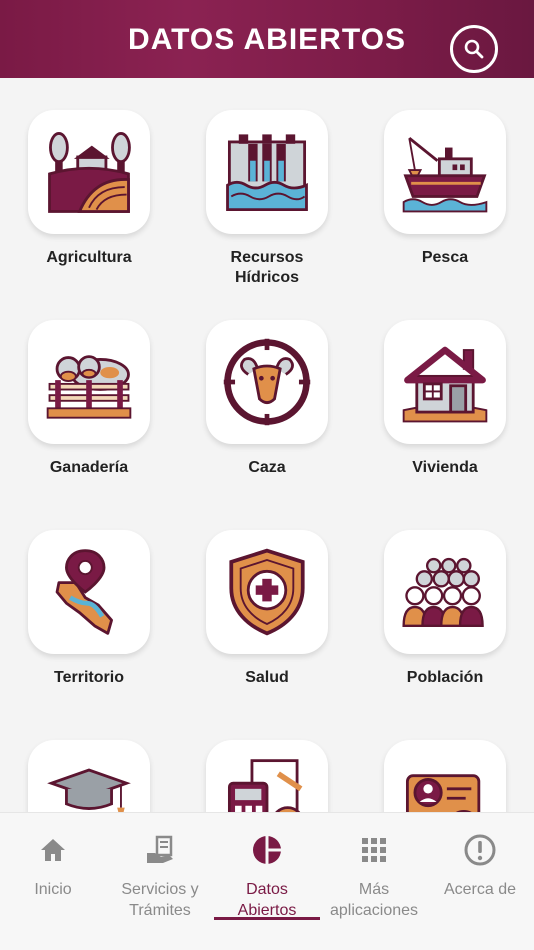  I want to click on search-button, so click(474, 49).